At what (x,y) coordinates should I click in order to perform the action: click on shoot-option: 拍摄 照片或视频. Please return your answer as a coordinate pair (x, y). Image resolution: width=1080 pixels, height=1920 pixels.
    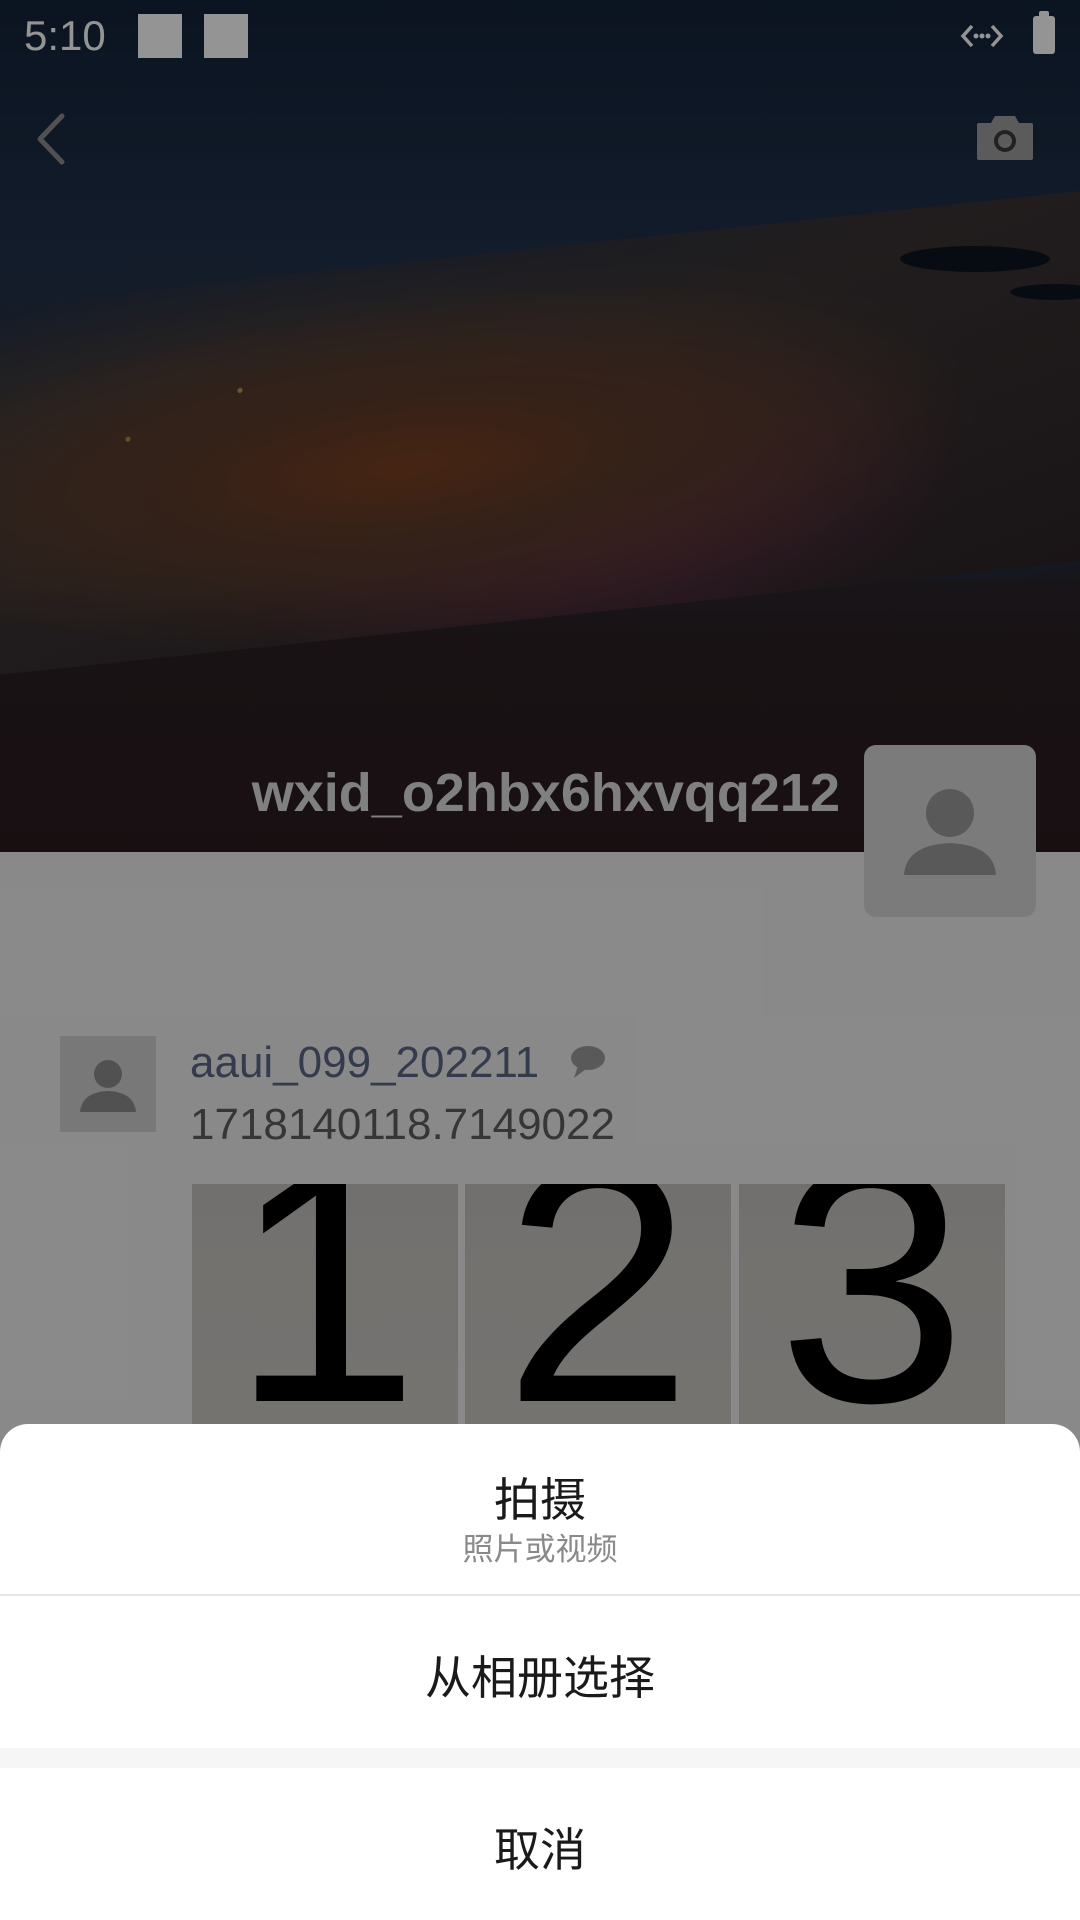
    Looking at the image, I should click on (540, 1509).